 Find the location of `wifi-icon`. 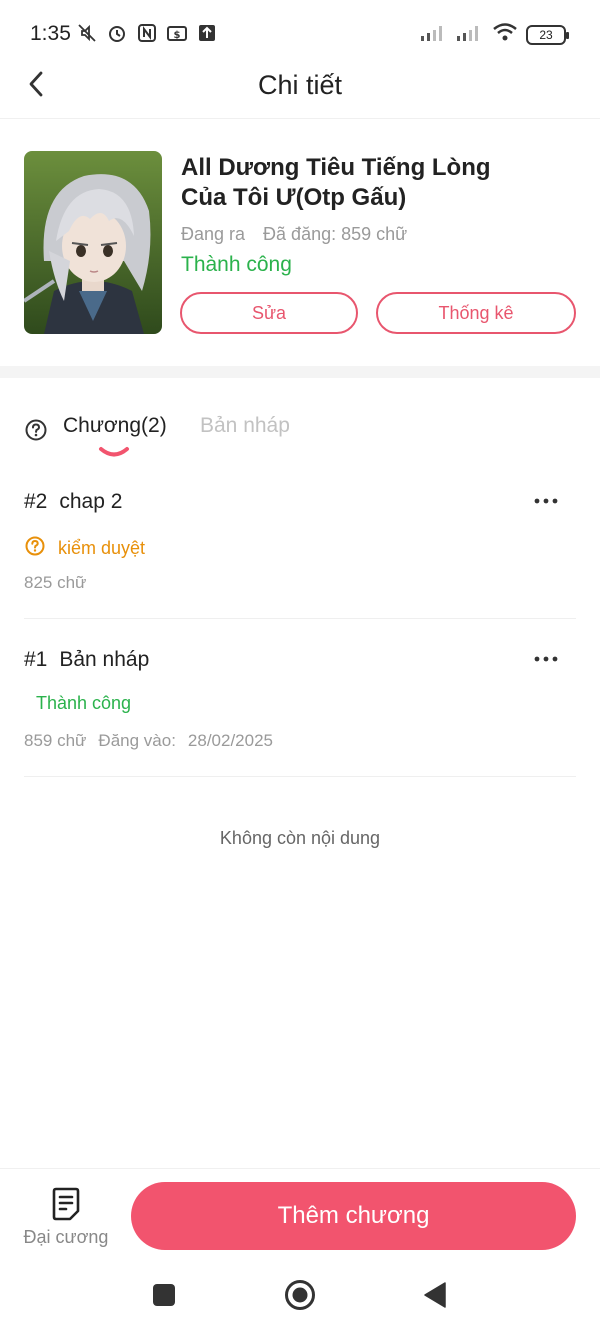

wifi-icon is located at coordinates (505, 34).